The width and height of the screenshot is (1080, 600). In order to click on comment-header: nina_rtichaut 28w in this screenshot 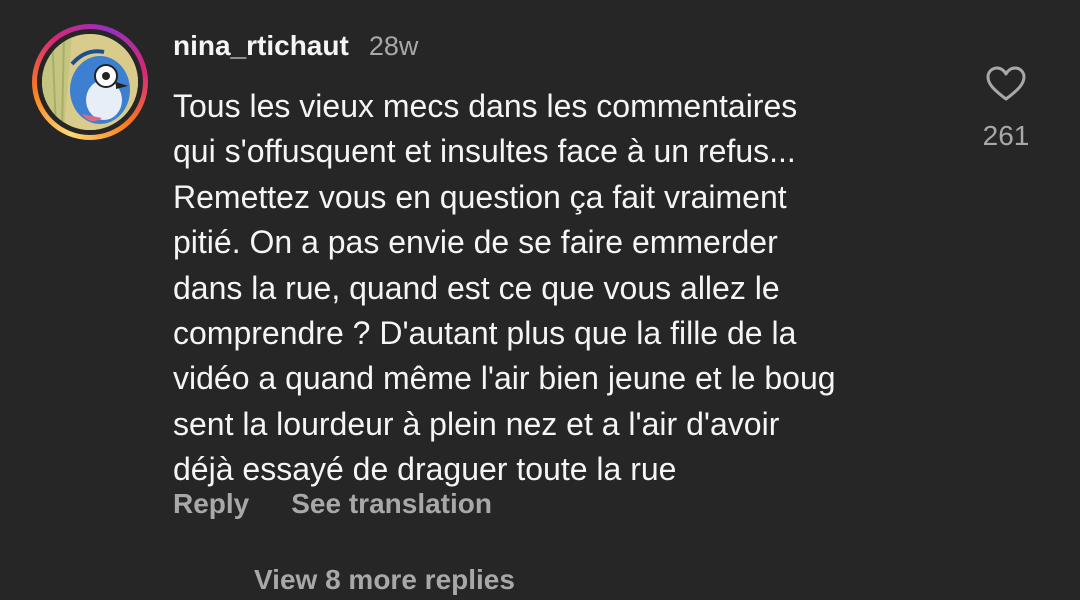, I will do `click(295, 50)`.